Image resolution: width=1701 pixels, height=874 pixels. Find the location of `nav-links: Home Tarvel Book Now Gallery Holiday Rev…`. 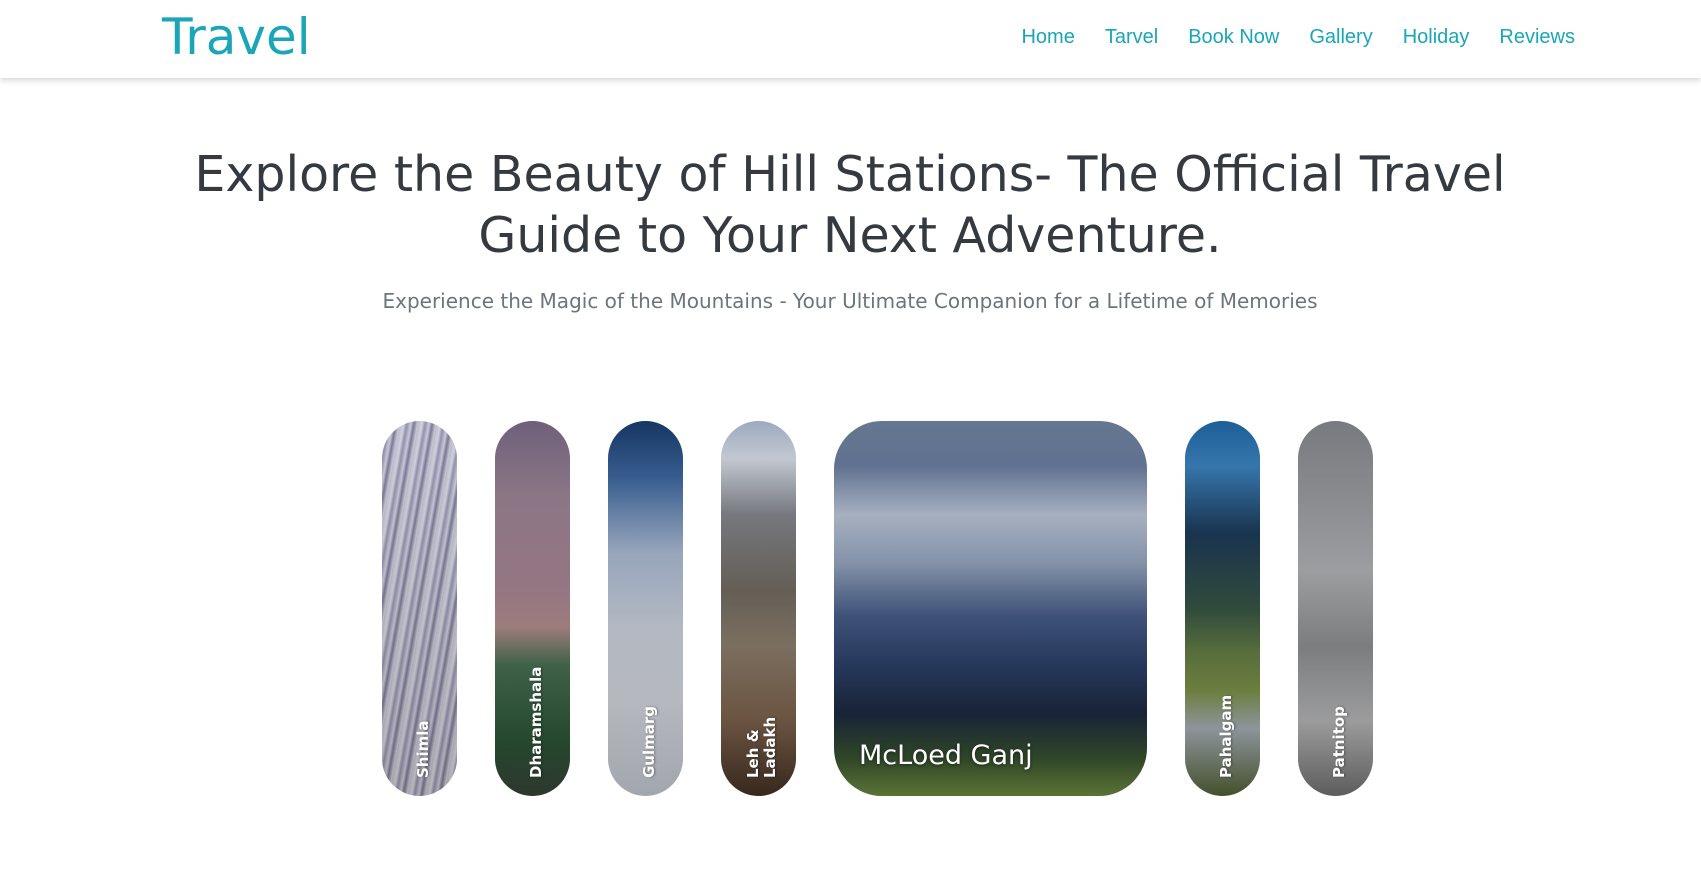

nav-links: Home Tarvel Book Now Gallery Holiday Rev… is located at coordinates (1298, 37).